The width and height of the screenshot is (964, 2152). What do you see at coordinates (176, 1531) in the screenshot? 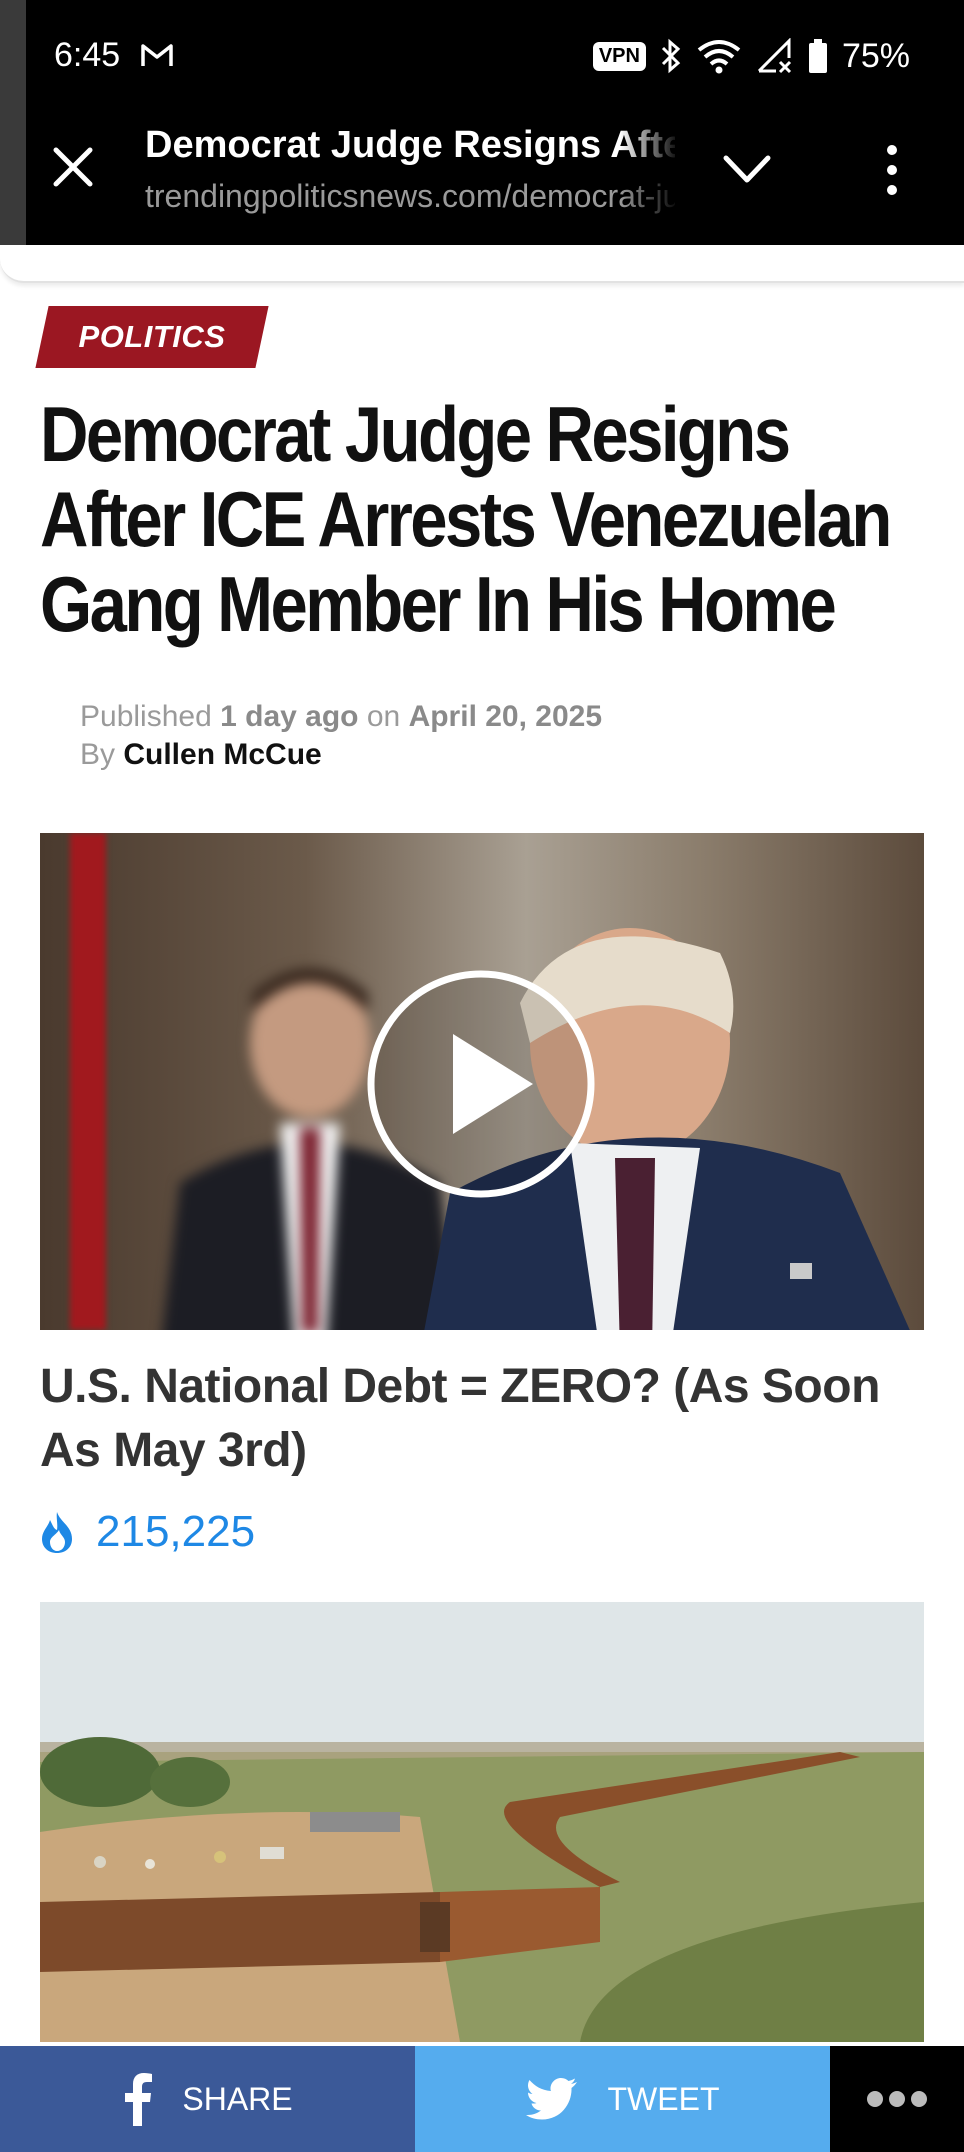
I see `engagement-count: 215,225` at bounding box center [176, 1531].